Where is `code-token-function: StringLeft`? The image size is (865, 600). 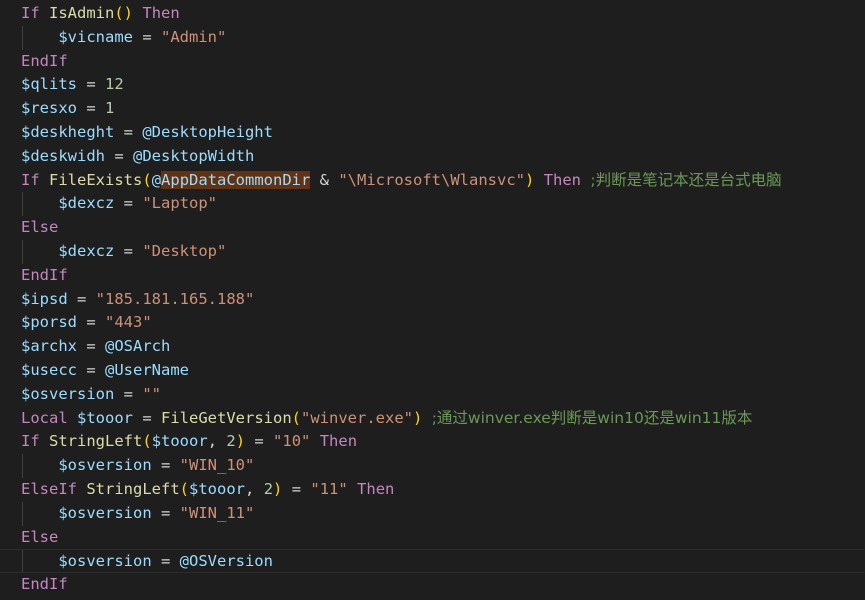
code-token-function: StringLeft is located at coordinates (96, 441).